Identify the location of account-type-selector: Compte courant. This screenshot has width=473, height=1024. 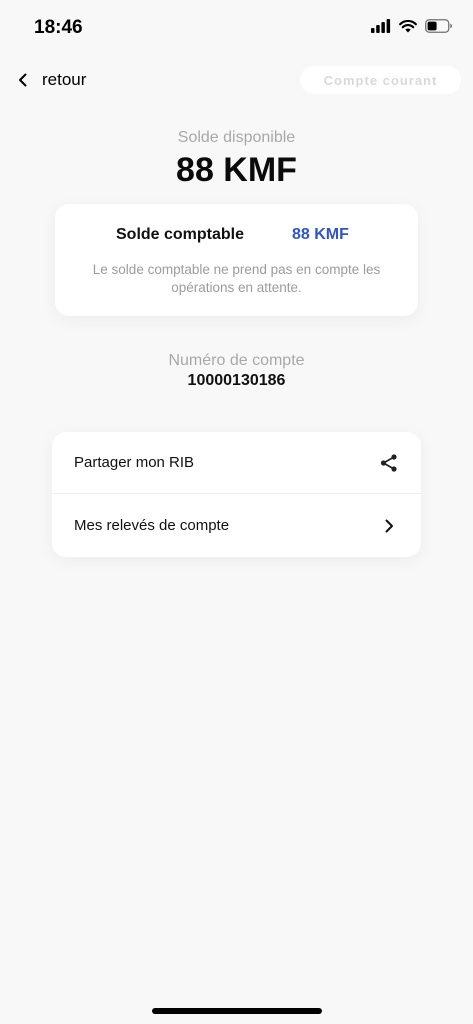
(380, 80).